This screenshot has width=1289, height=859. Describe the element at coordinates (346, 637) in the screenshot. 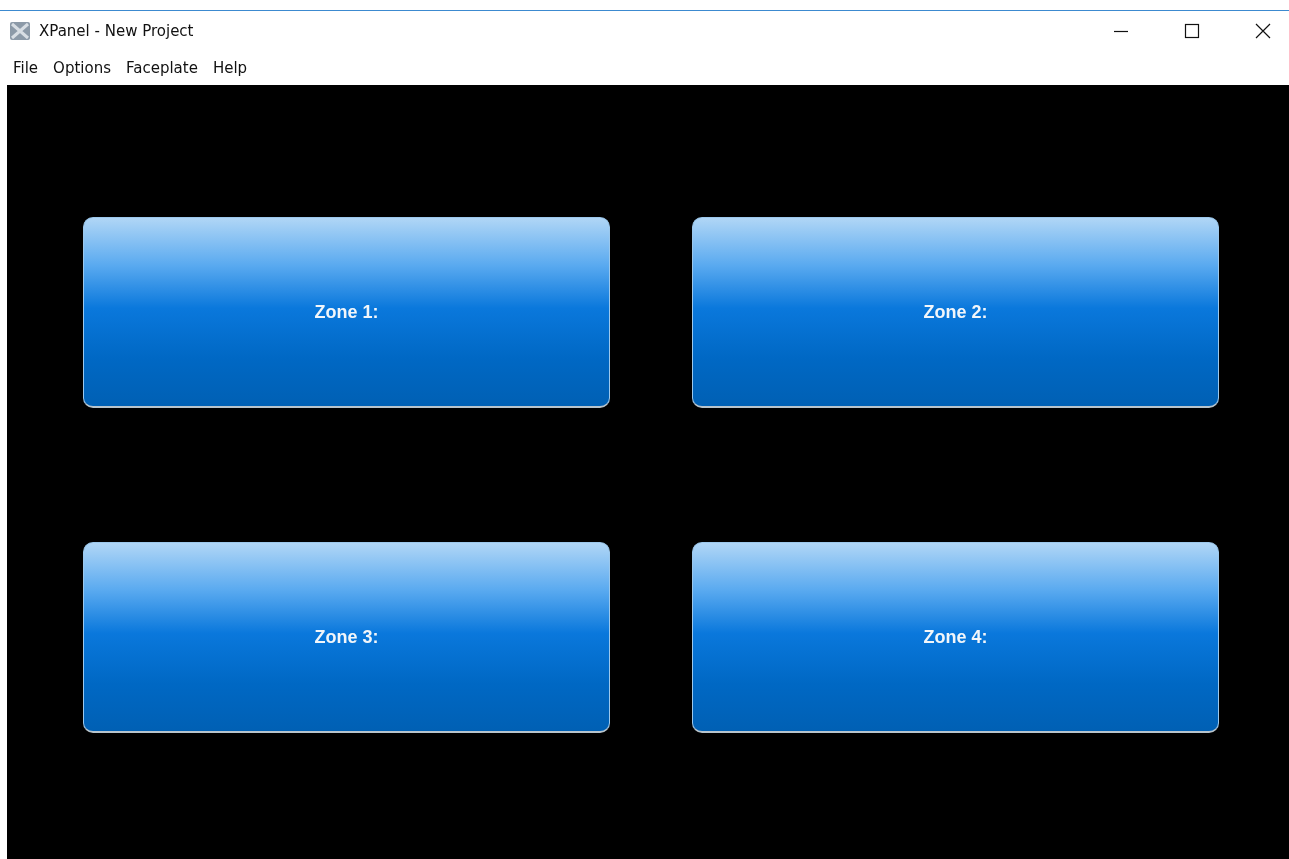

I see `zone-button: Zone 3:` at that location.